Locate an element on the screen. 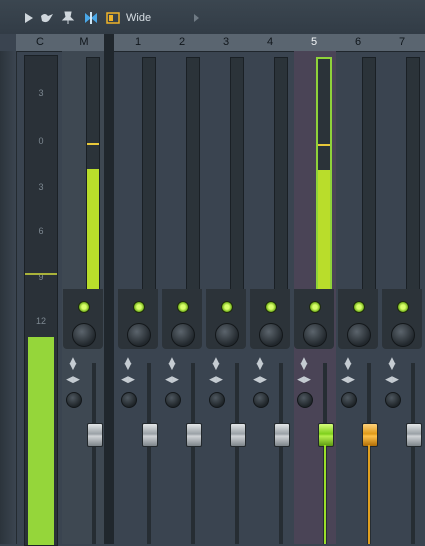  channel-insert-6: Insert 6 ▲▼ ◀▶ is located at coordinates (359, 297).